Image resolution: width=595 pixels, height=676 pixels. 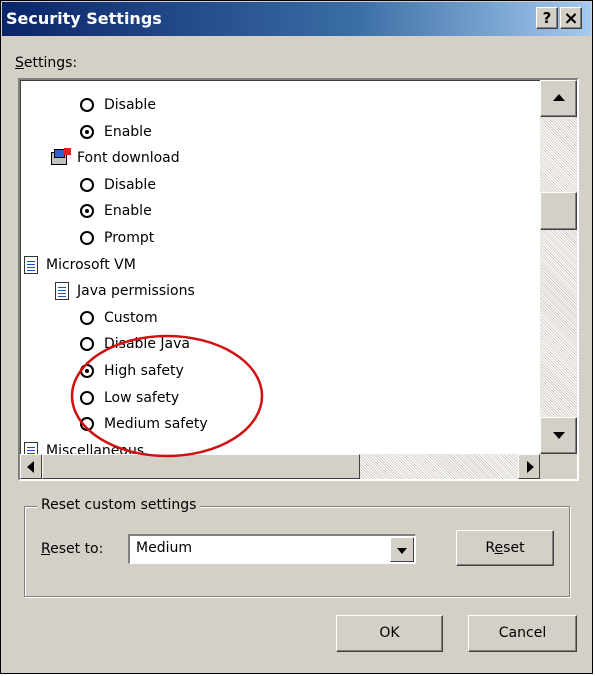 I want to click on tree-item-label: Medium safety, so click(x=156, y=424).